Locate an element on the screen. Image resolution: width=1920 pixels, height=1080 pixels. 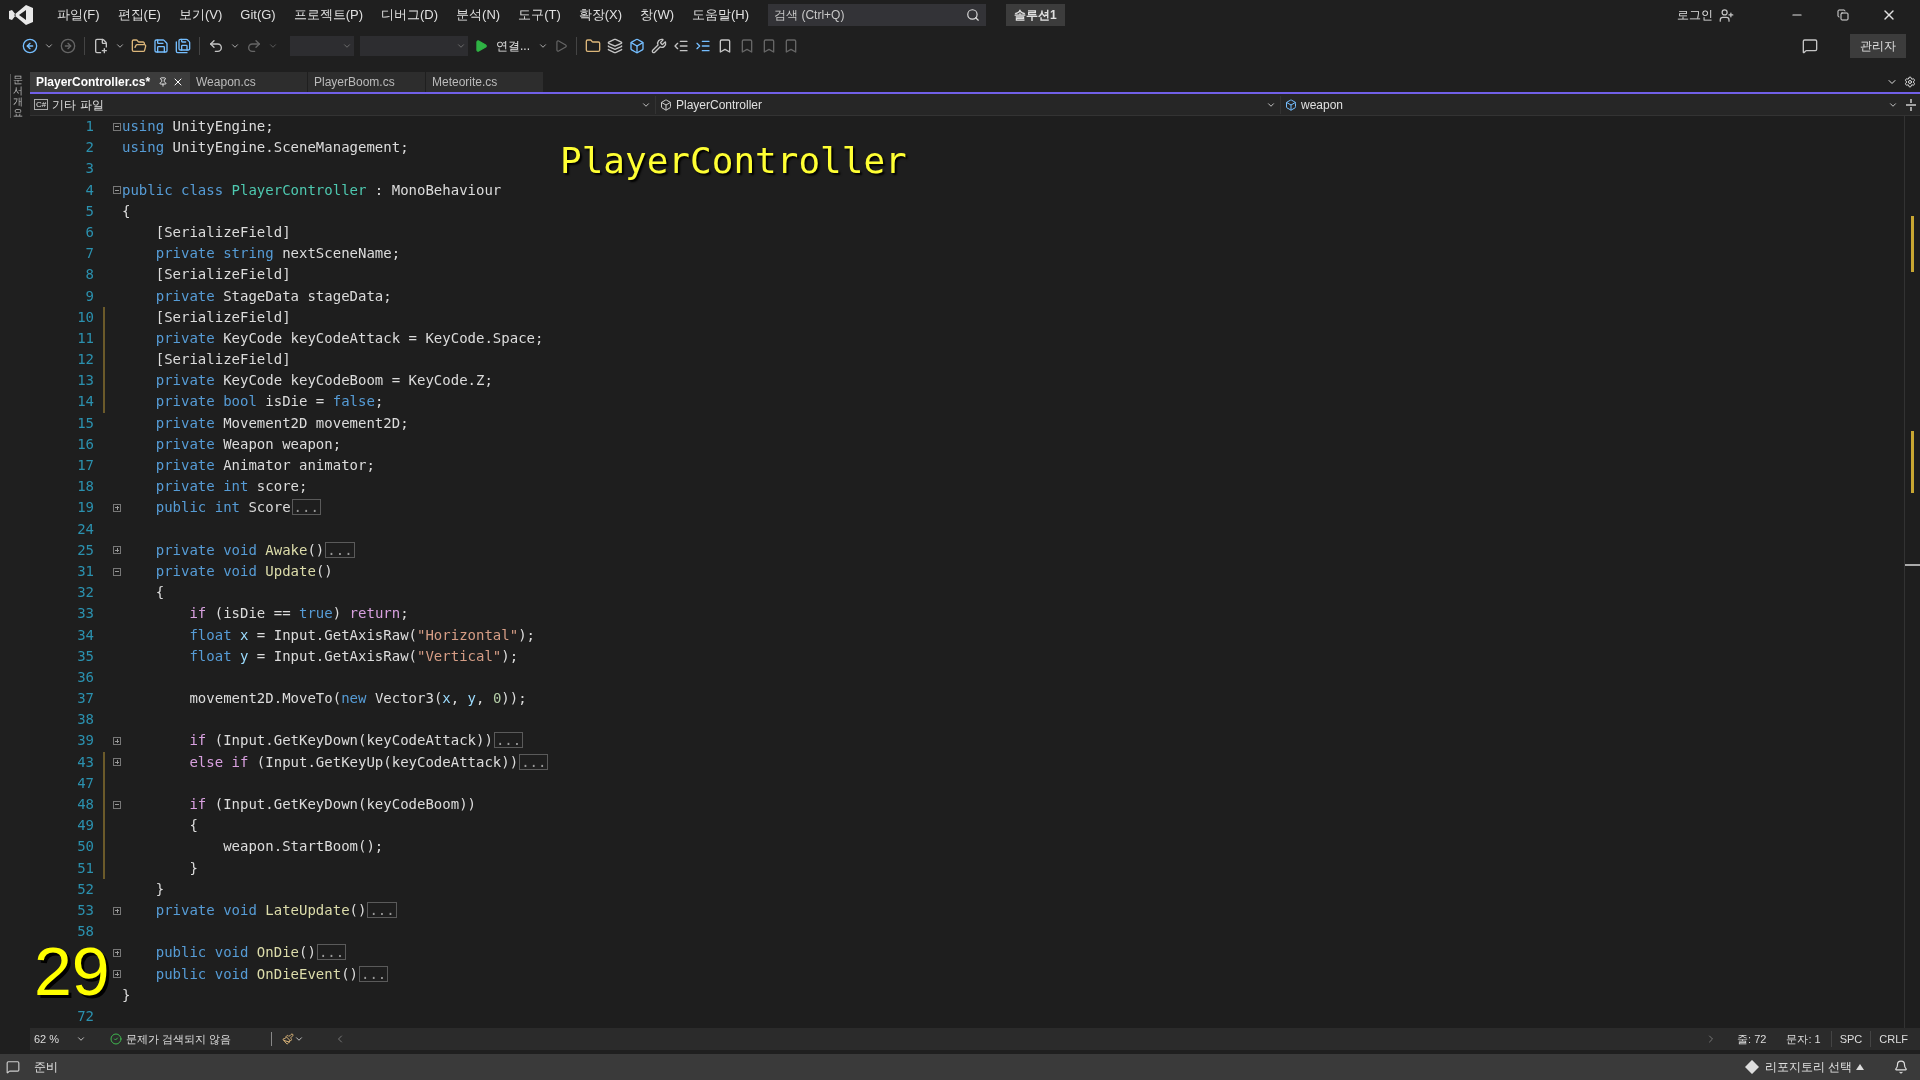
undo-icon is located at coordinates (216, 46).